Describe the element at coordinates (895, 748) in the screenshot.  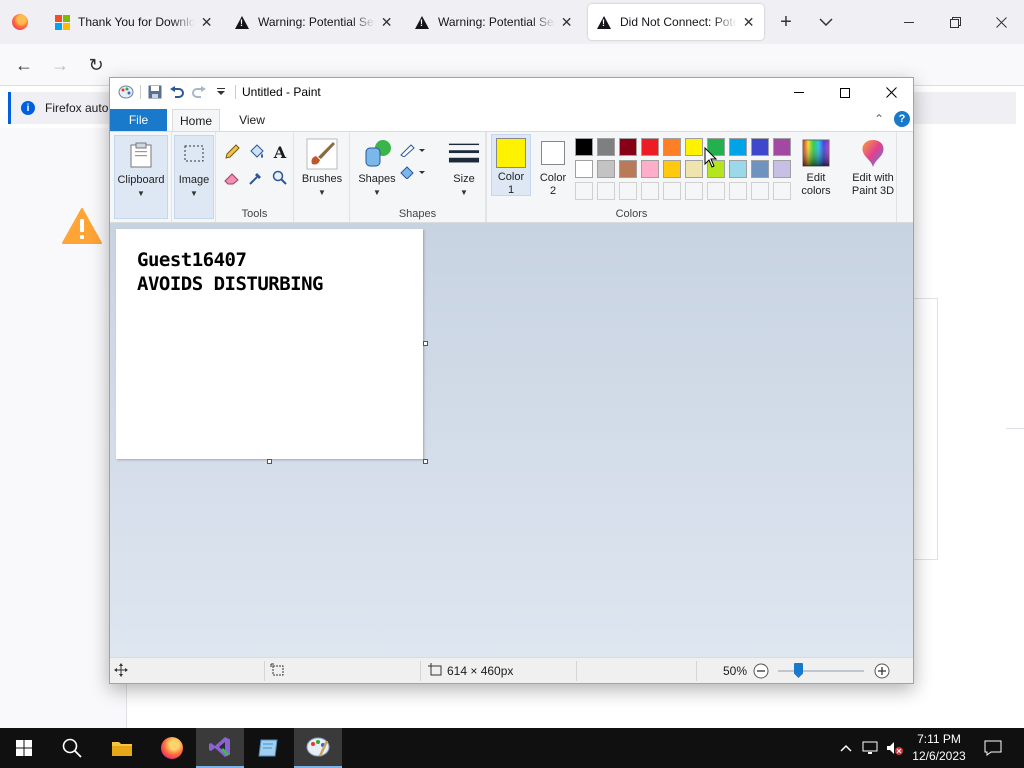
I see `volume-muted-icon` at that location.